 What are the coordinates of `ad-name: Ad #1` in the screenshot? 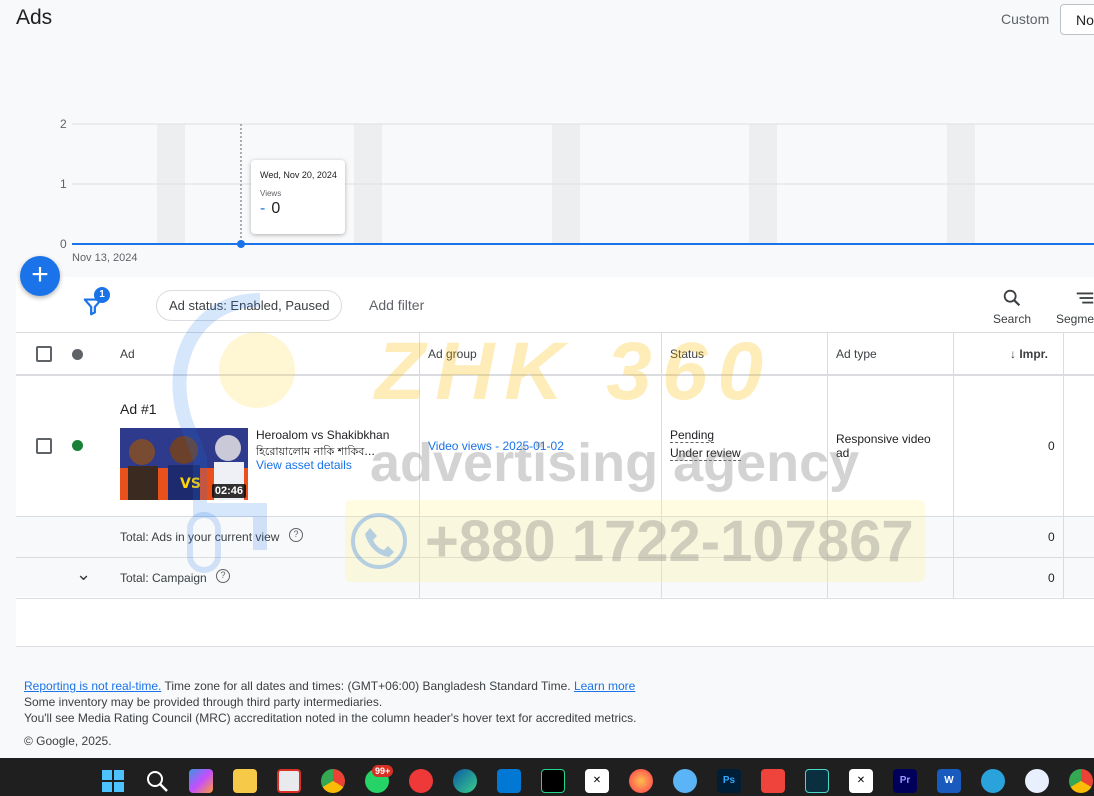 It's located at (138, 409).